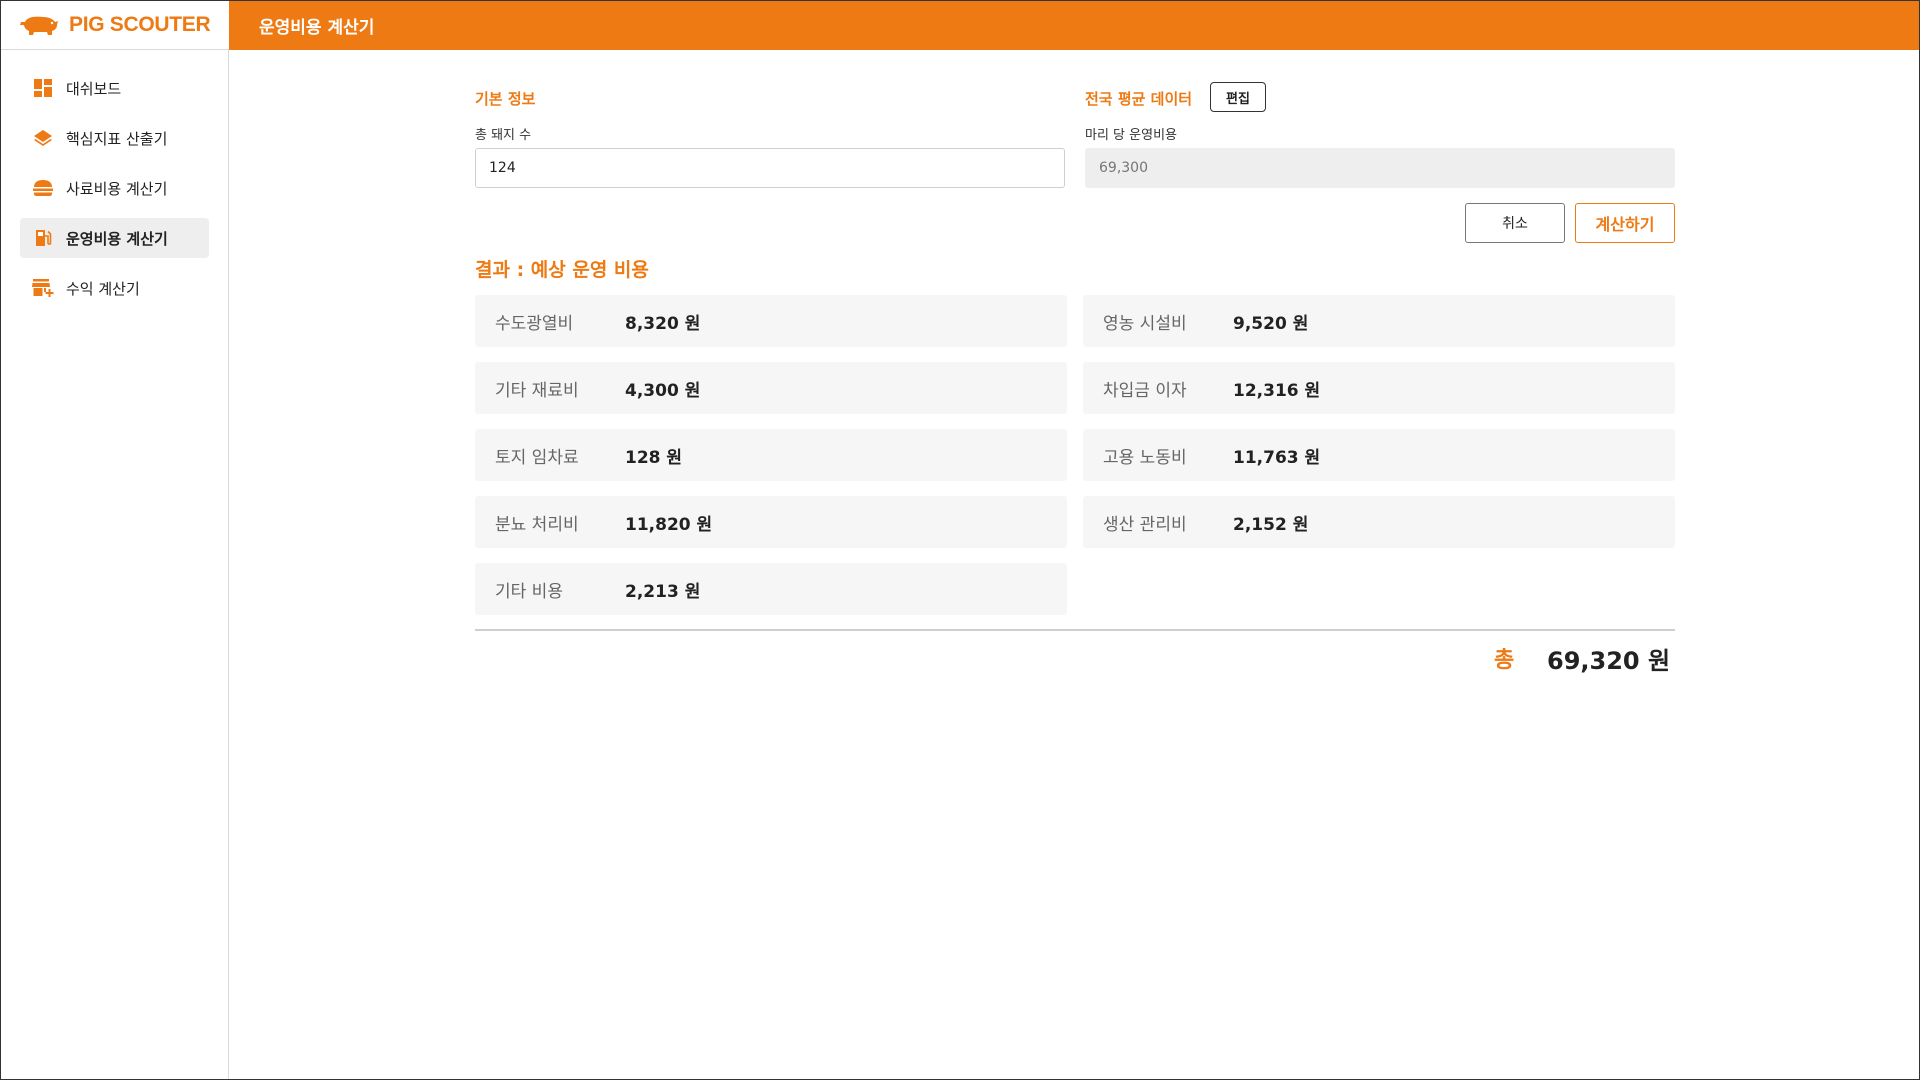 The image size is (1920, 1080). Describe the element at coordinates (534, 323) in the screenshot. I see `result-item-name: 수도광열비` at that location.